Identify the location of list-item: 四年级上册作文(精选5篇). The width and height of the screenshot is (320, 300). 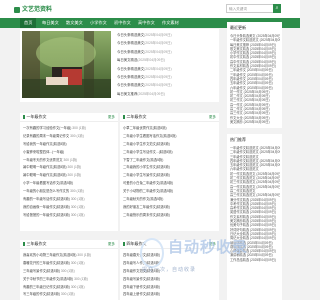
(169, 295).